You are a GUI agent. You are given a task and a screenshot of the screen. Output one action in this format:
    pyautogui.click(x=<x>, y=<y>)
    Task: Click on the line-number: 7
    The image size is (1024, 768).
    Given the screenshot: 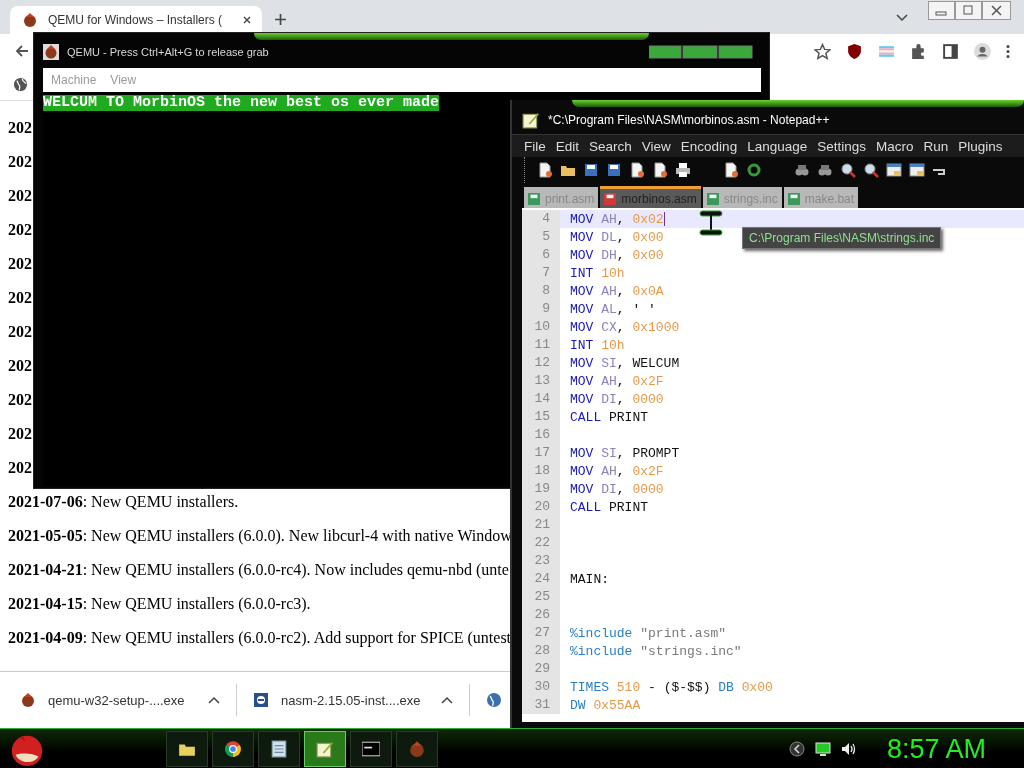 What is the action you would take?
    pyautogui.click(x=541, y=273)
    